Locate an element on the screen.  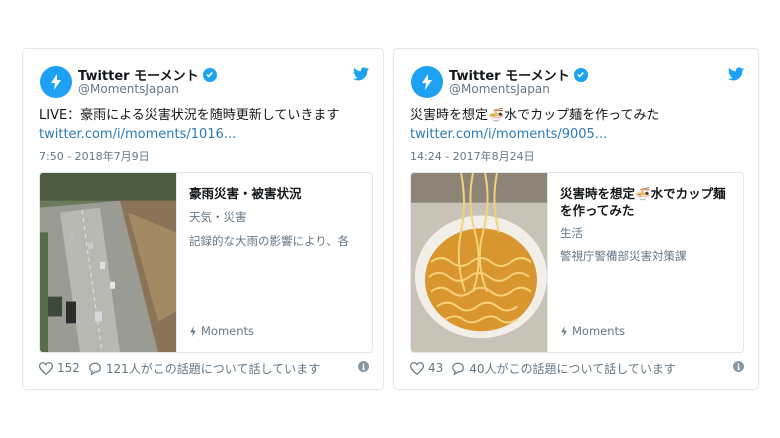
highway-landslide-image is located at coordinates (108, 262).